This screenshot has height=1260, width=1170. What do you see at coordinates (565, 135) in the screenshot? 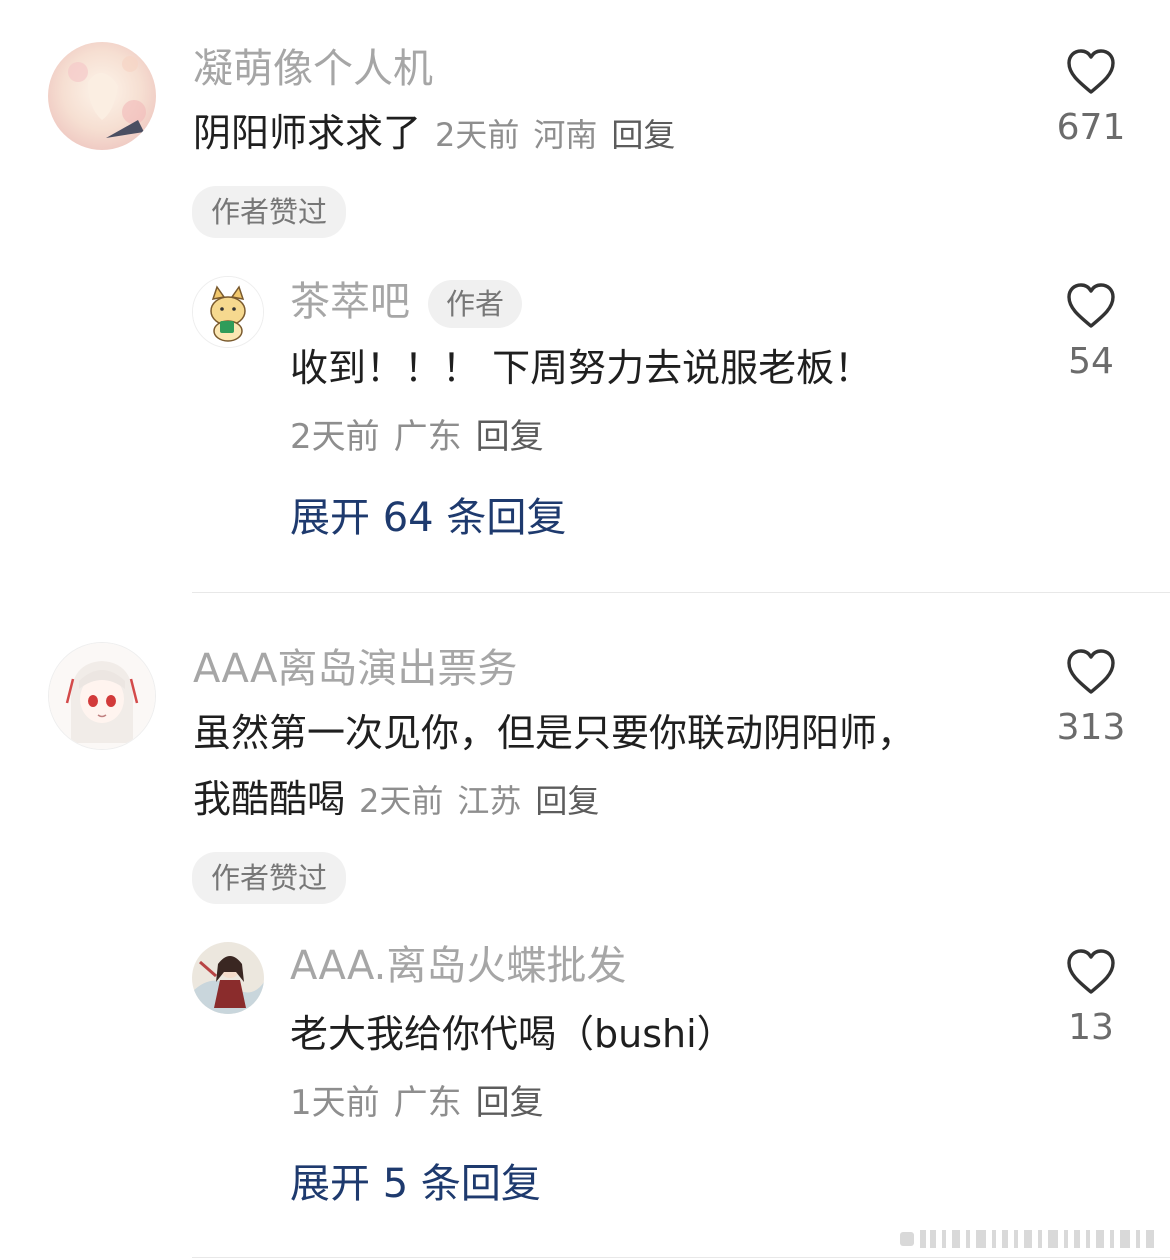
I see `location: 河南` at bounding box center [565, 135].